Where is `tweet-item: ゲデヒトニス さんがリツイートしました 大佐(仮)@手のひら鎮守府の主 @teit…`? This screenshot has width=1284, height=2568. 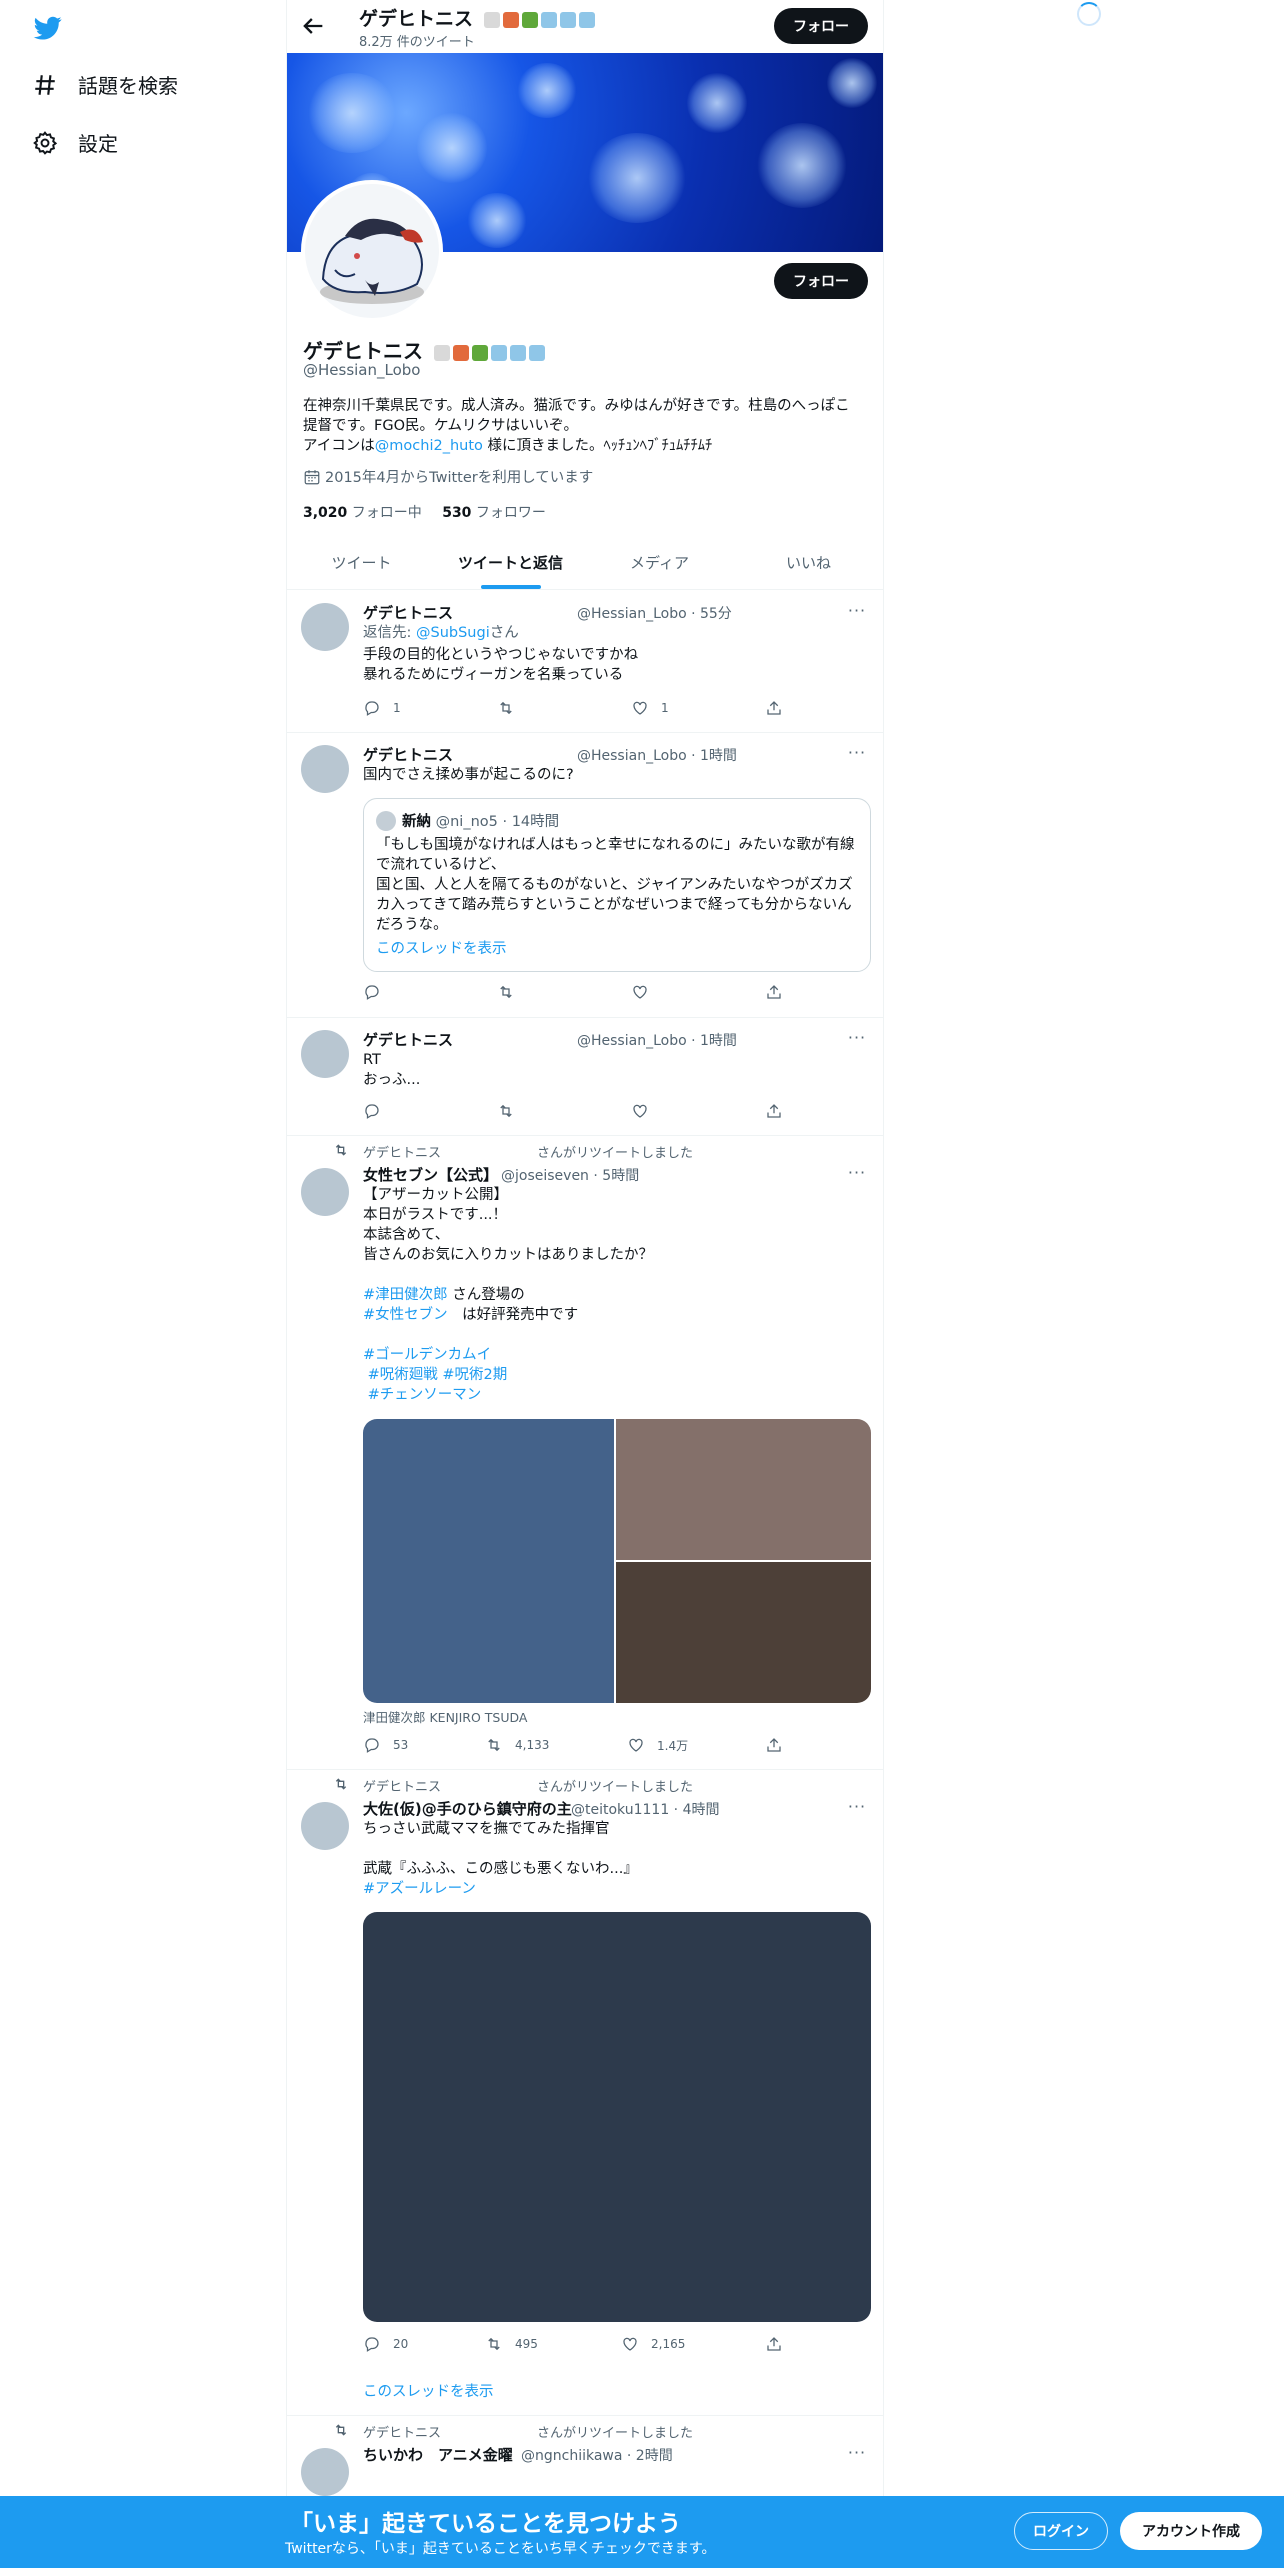
tweet-item: ゲデヒトニス さんがリツイートしました 大佐(仮)@手のひら鎮守府の主 @teit… is located at coordinates (585, 2093).